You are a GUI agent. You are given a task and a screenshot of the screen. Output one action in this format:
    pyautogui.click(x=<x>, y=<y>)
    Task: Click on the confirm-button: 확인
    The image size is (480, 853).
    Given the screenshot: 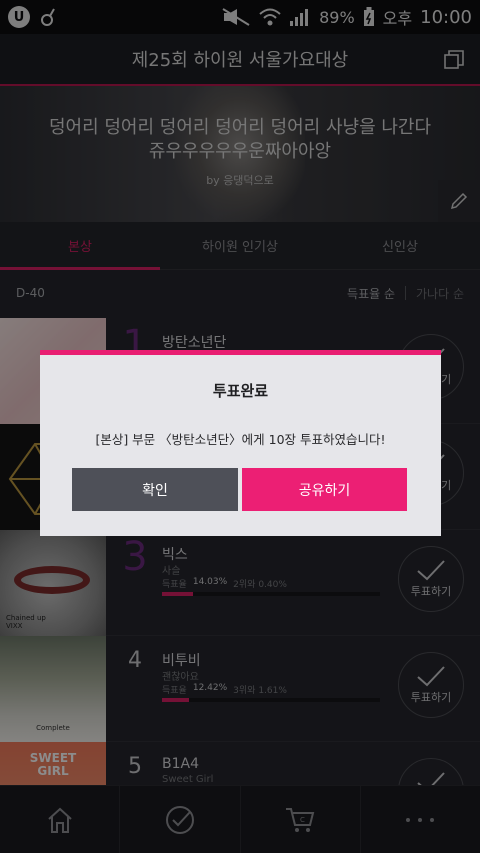 What is the action you would take?
    pyautogui.click(x=155, y=489)
    